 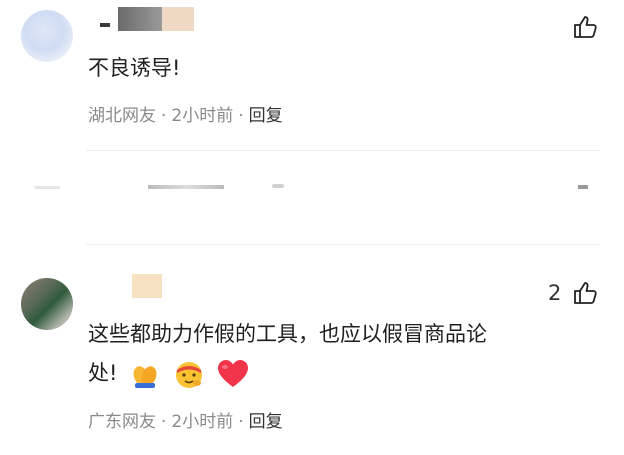 I want to click on red-heart-emoji, so click(x=233, y=373).